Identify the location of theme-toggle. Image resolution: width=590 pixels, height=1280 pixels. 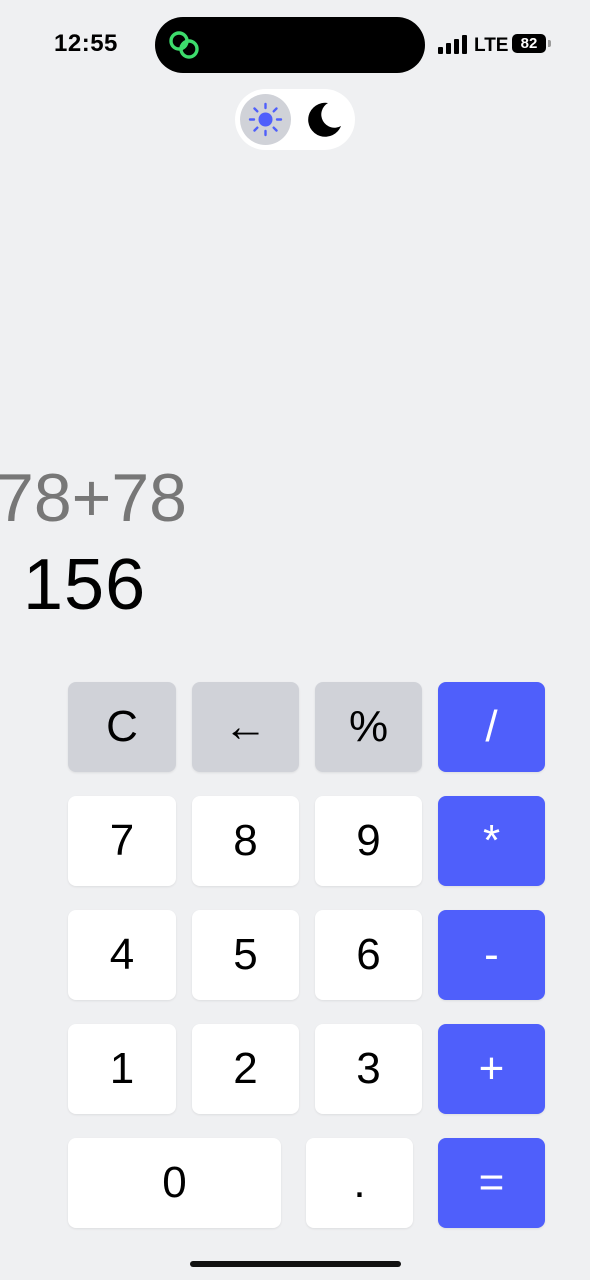
(295, 119).